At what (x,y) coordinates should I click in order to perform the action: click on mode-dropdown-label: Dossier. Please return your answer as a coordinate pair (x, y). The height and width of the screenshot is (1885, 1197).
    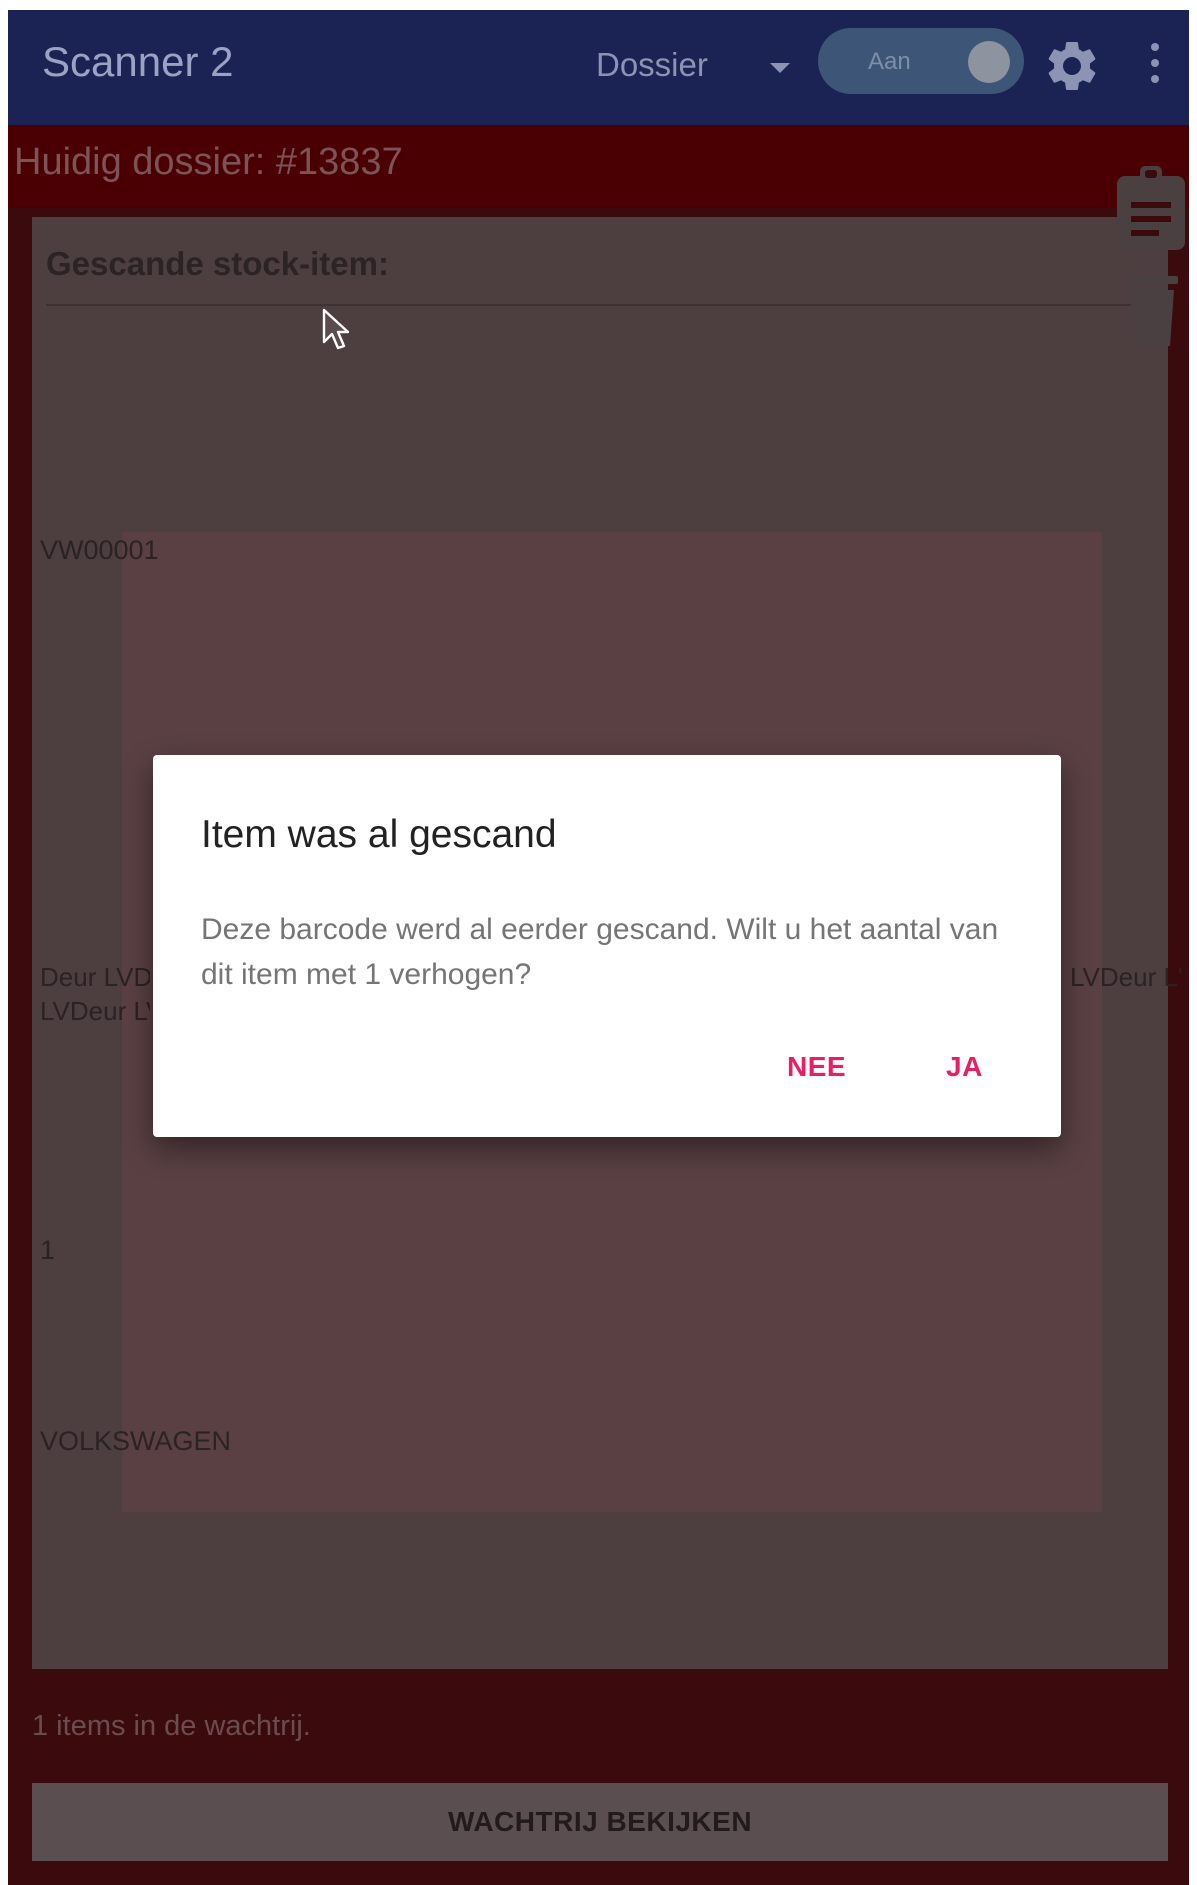
    Looking at the image, I should click on (652, 64).